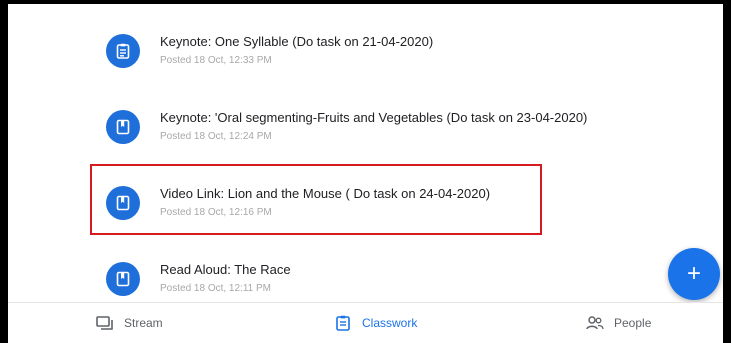 Image resolution: width=731 pixels, height=343 pixels. I want to click on tab-people-label: People, so click(633, 323).